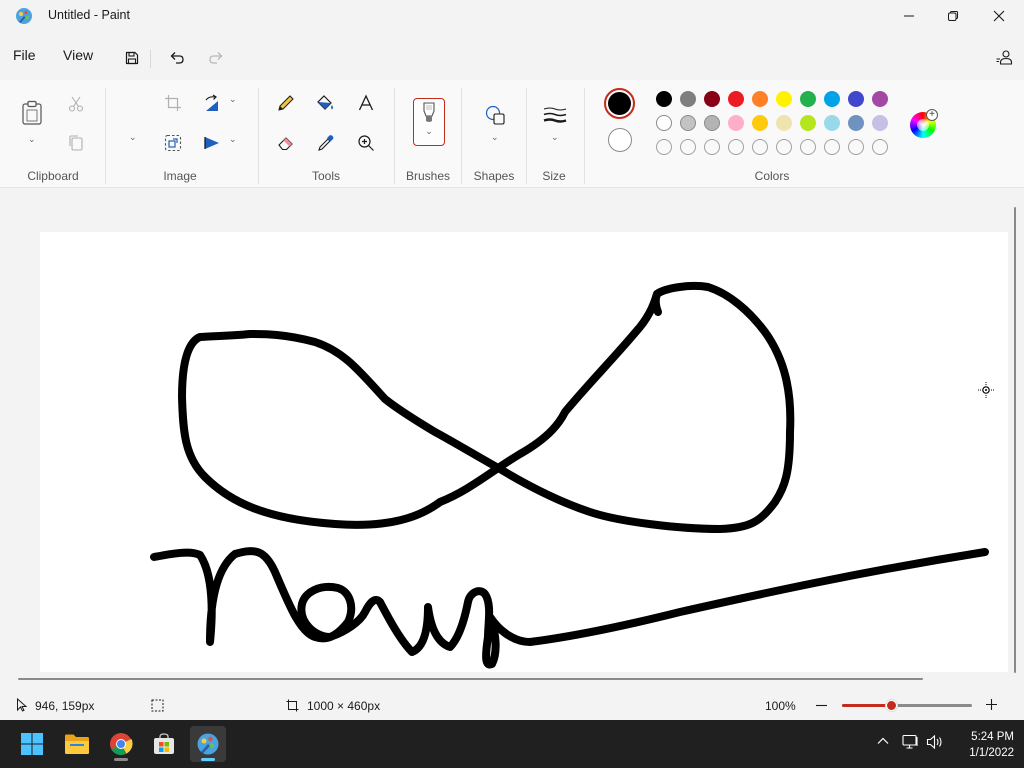  What do you see at coordinates (366, 103) in the screenshot?
I see `text-tool-button` at bounding box center [366, 103].